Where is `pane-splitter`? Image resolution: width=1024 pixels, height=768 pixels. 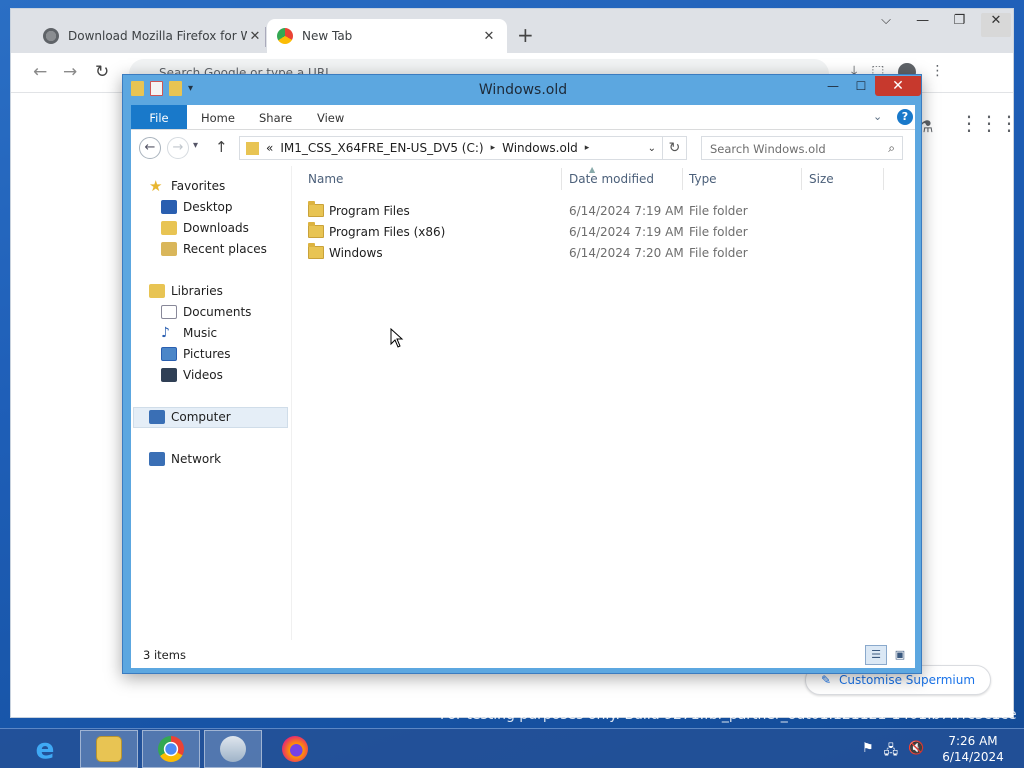
pane-splitter is located at coordinates (291, 403).